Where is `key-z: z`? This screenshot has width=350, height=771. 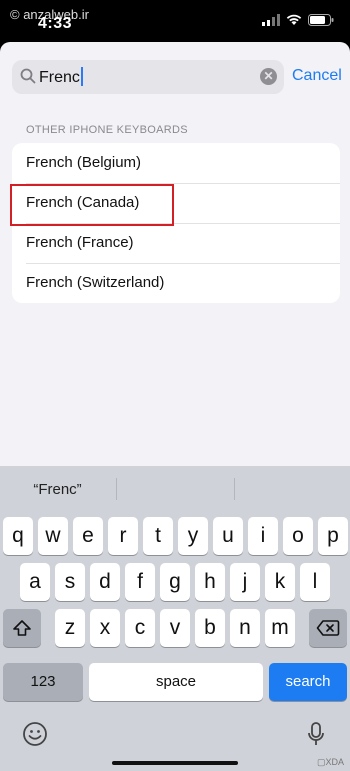
key-z: z is located at coordinates (70, 628).